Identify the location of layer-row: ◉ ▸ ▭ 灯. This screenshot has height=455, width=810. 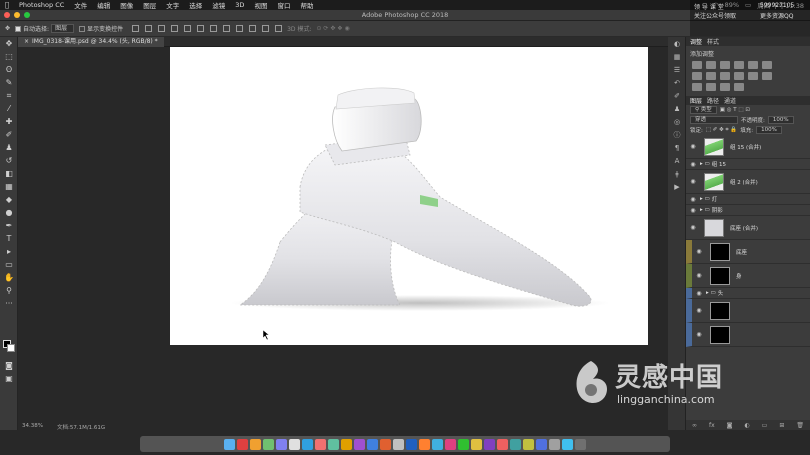
(748, 199).